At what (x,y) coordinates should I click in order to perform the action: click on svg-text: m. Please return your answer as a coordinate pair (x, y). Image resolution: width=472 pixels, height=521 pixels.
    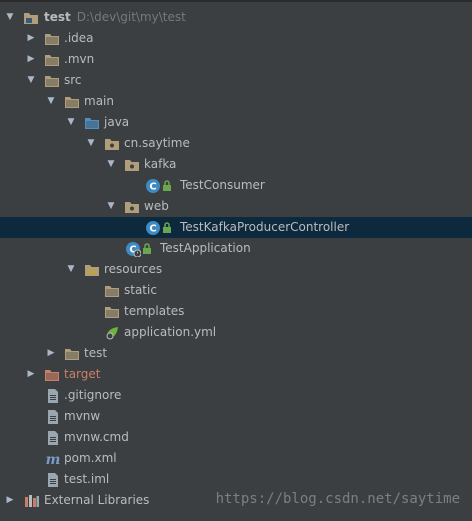
    Looking at the image, I should click on (53, 459).